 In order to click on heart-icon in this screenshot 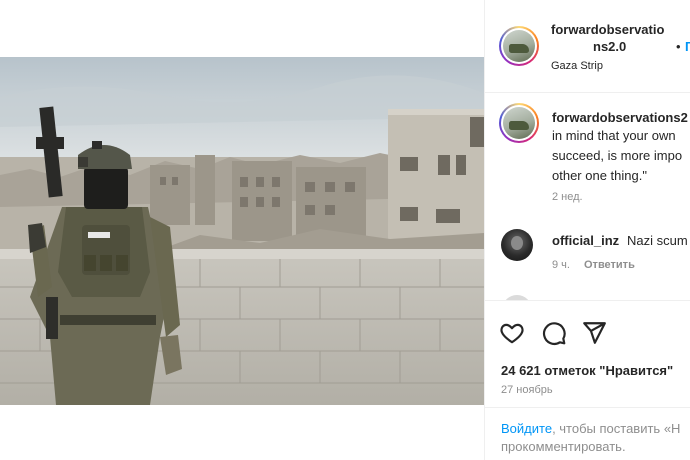, I will do `click(512, 333)`.